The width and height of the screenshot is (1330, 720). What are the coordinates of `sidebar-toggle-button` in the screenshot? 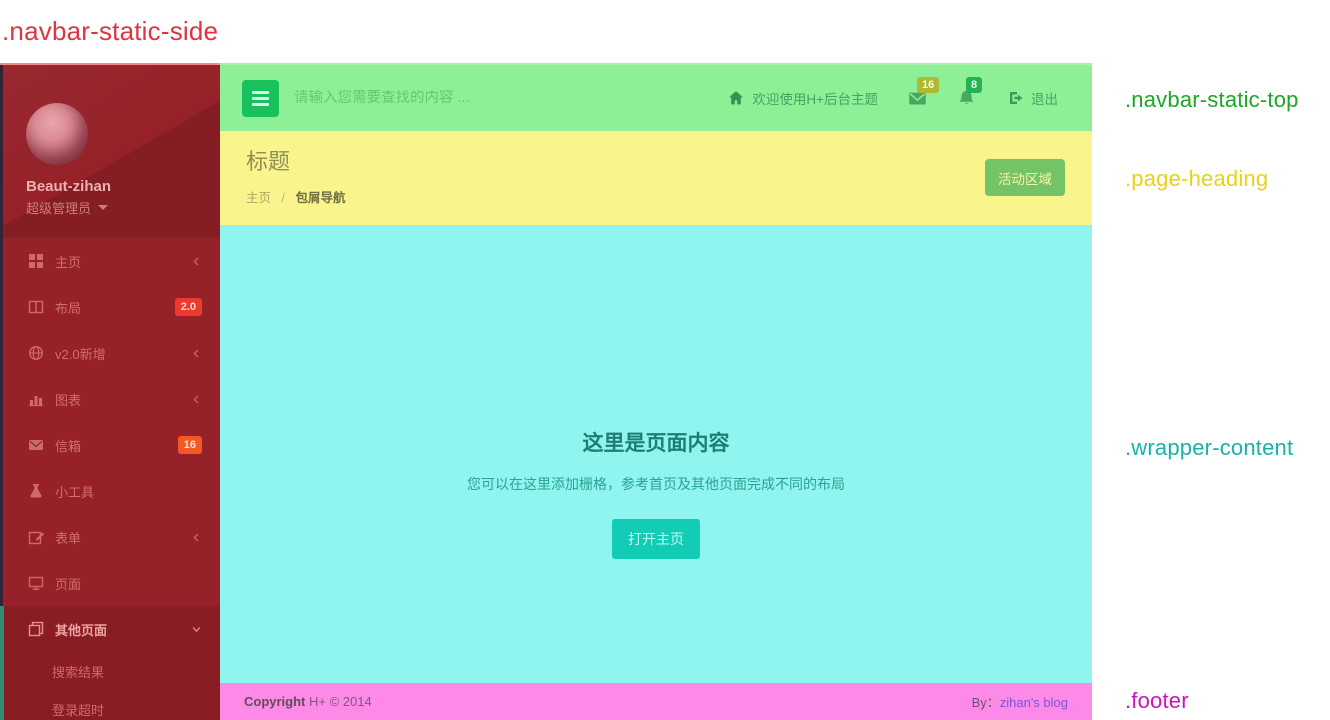 It's located at (260, 98).